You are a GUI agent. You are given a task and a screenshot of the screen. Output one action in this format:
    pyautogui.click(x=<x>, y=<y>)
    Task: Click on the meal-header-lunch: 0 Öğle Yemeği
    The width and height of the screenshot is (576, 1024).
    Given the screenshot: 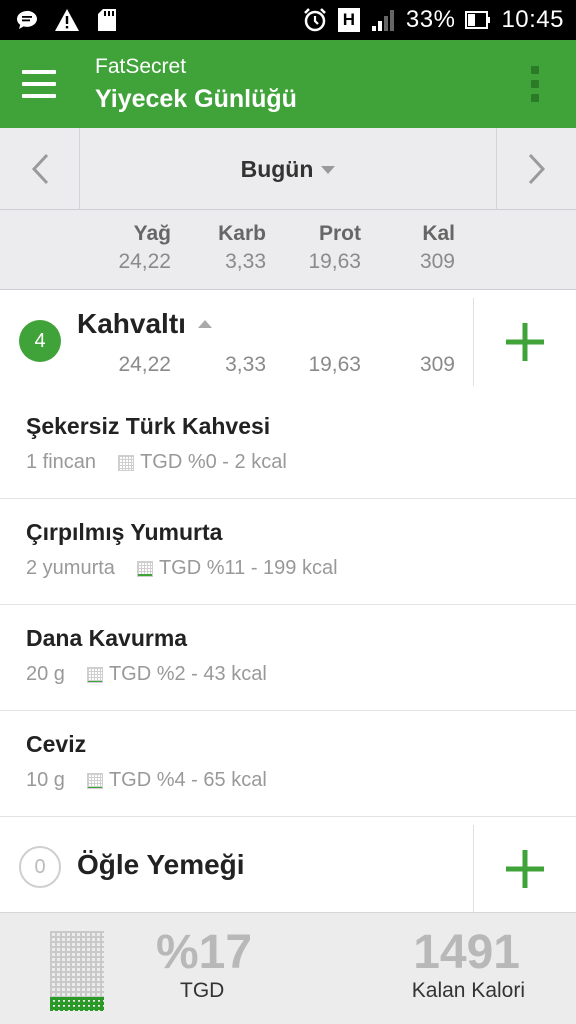 What is the action you would take?
    pyautogui.click(x=288, y=865)
    